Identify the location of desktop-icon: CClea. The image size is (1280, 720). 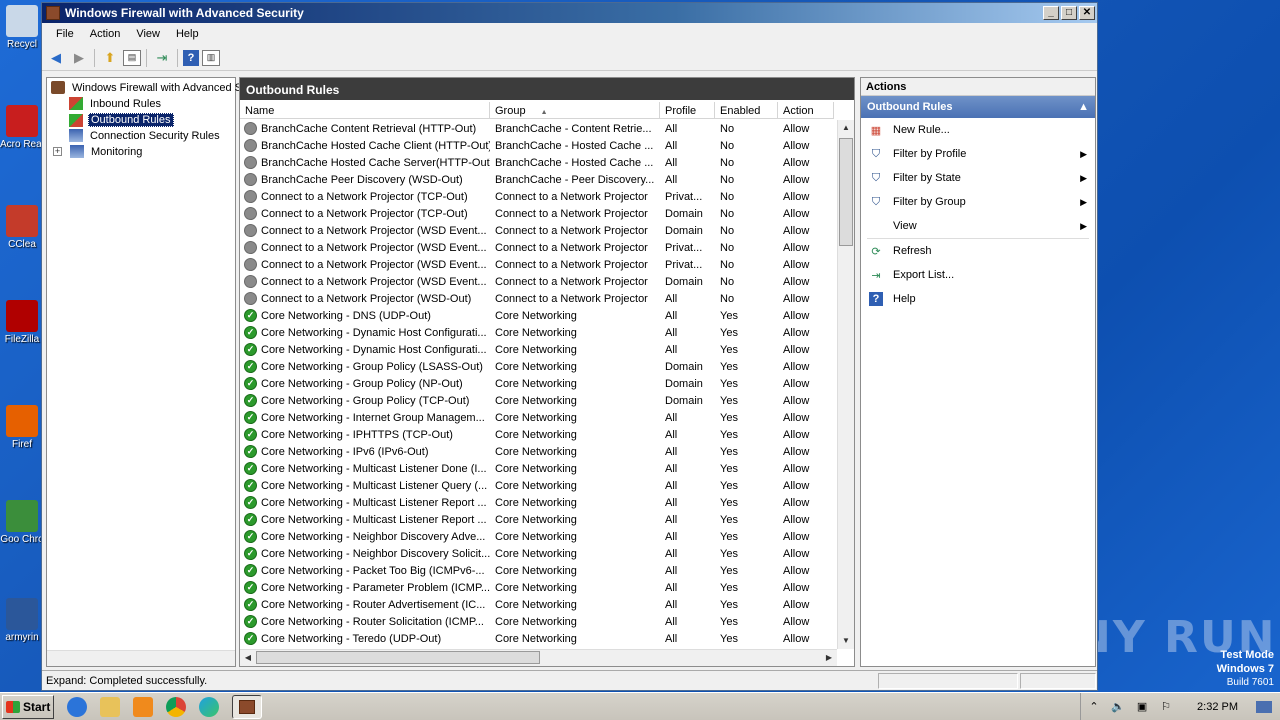
(22, 227).